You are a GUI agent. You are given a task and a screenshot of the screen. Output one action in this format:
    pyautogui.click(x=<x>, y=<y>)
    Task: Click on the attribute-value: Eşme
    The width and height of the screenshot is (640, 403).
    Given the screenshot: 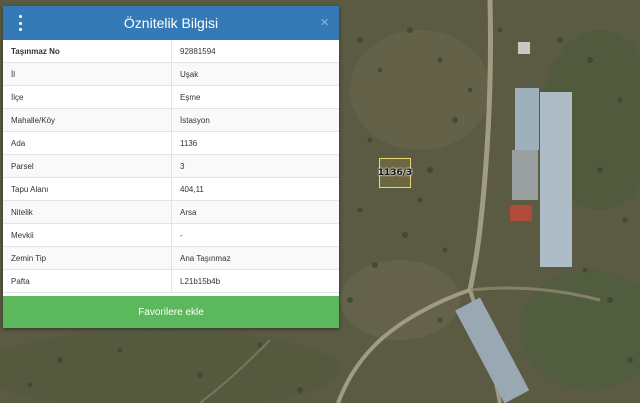 What is the action you would take?
    pyautogui.click(x=255, y=97)
    